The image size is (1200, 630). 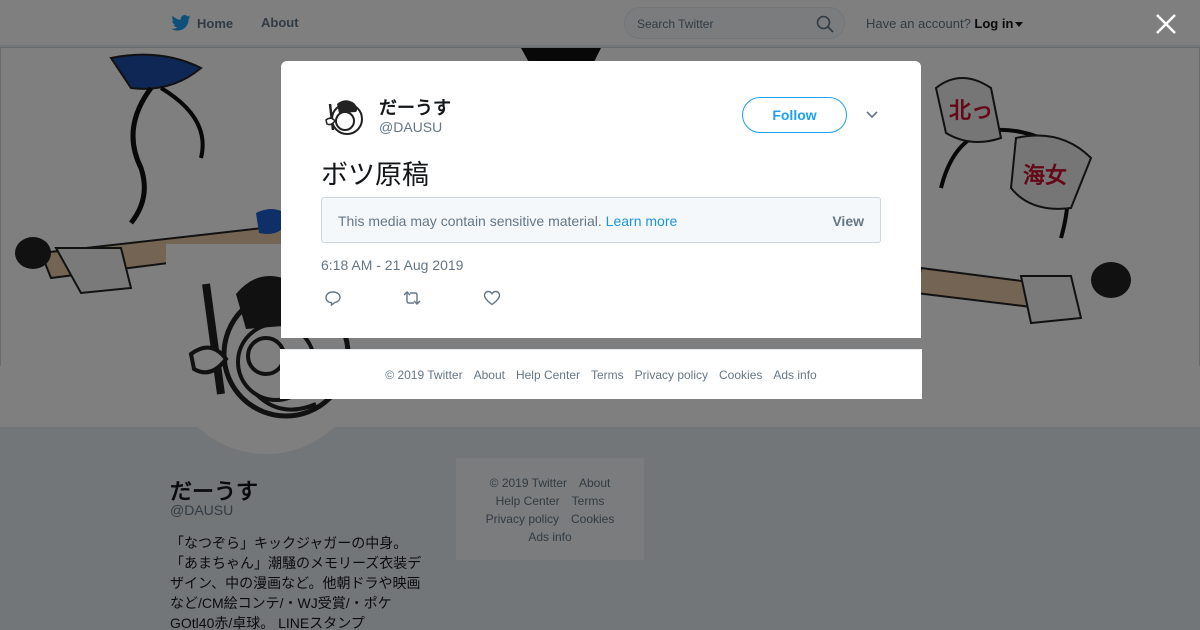 What do you see at coordinates (548, 375) in the screenshot?
I see `modal-footer-help: Help Center` at bounding box center [548, 375].